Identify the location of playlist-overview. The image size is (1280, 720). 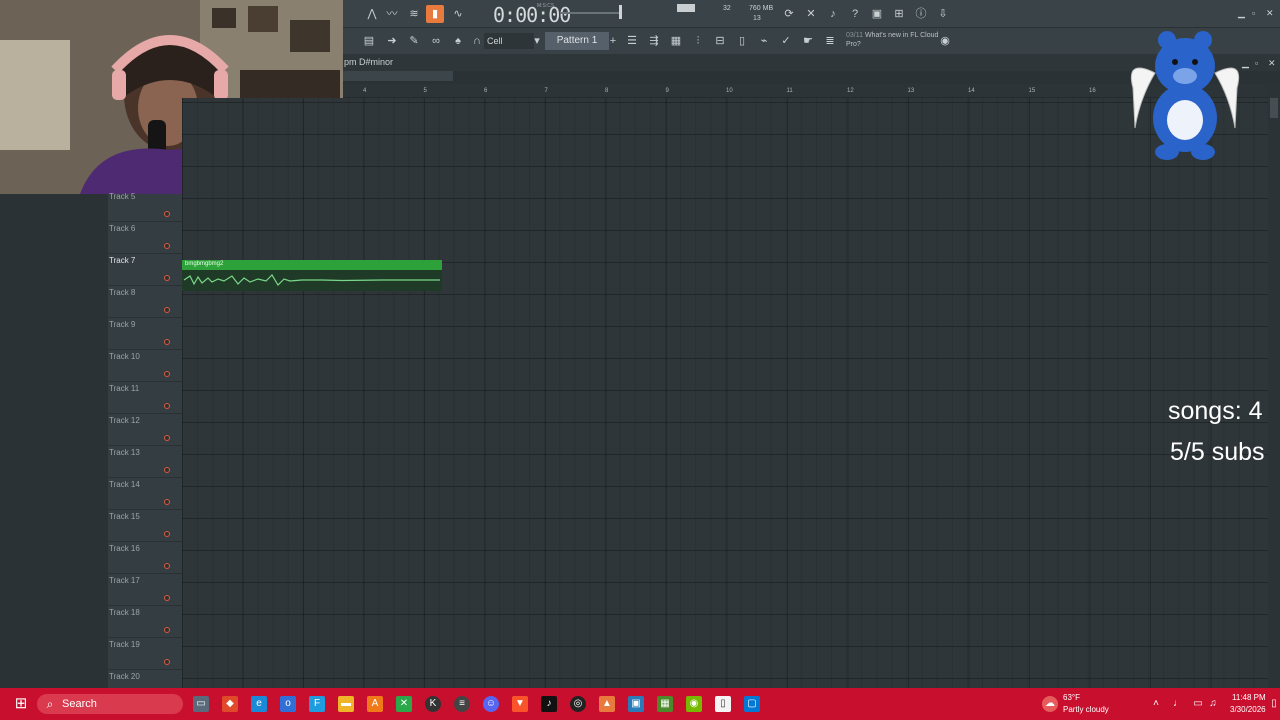
(398, 76).